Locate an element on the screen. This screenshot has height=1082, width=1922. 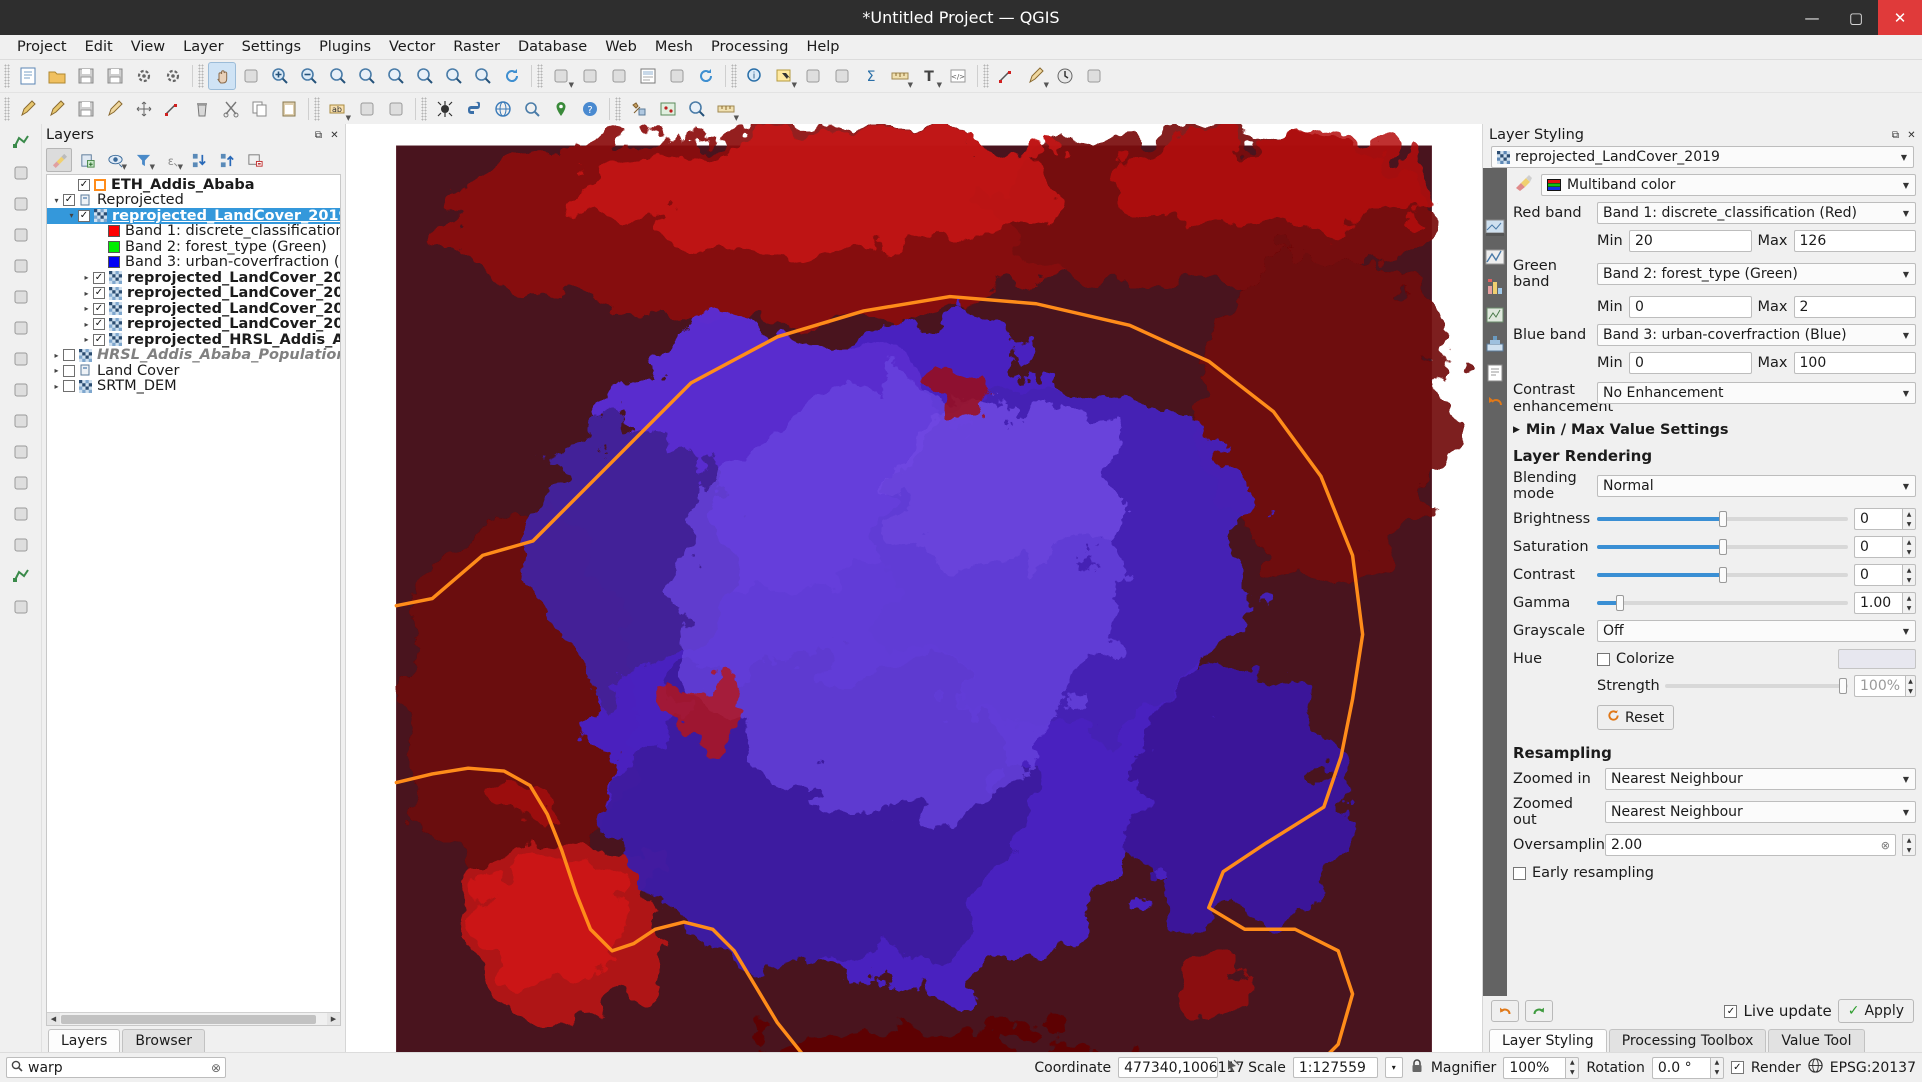
html-annotation-icon: </> is located at coordinates (958, 76).